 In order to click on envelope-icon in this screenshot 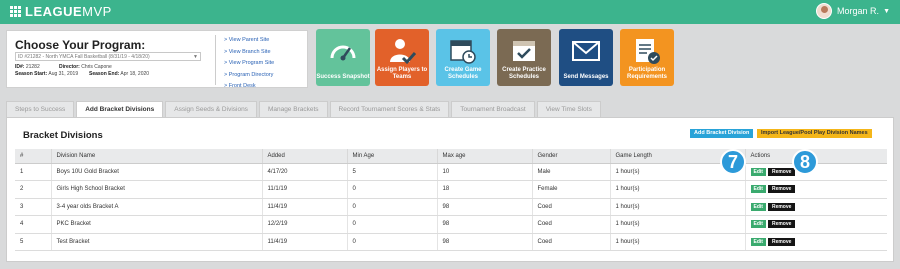, I will do `click(586, 51)`.